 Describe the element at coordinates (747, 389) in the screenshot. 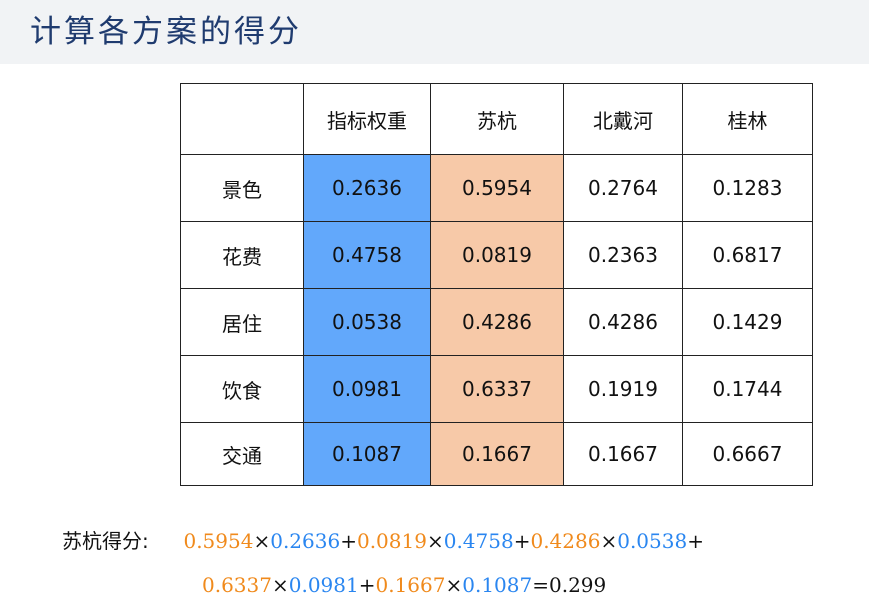

I see `guilin-cell: 0.1744` at that location.